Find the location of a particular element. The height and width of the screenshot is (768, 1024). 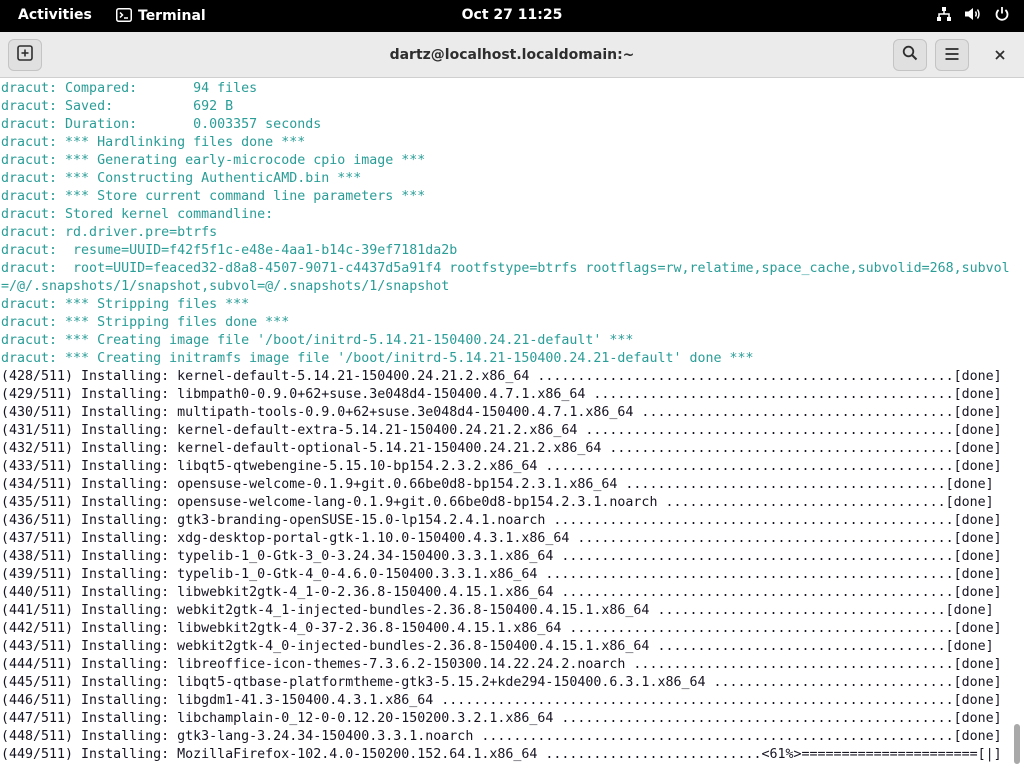

dracut-output-line: dracut: rd.driver.pre=btrfs is located at coordinates (109, 232).